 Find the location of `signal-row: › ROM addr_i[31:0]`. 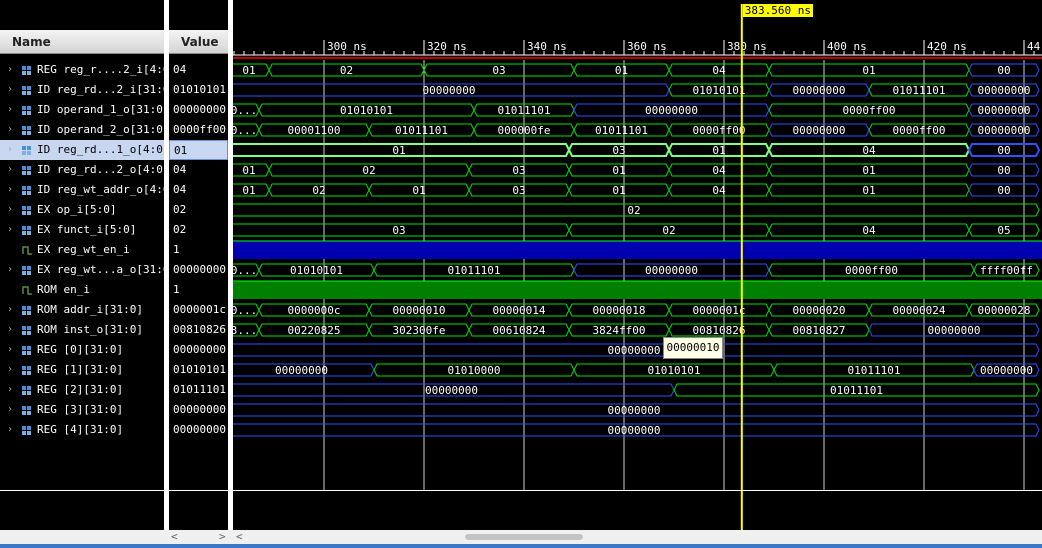

signal-row: › ROM addr_i[31:0] is located at coordinates (82, 310).